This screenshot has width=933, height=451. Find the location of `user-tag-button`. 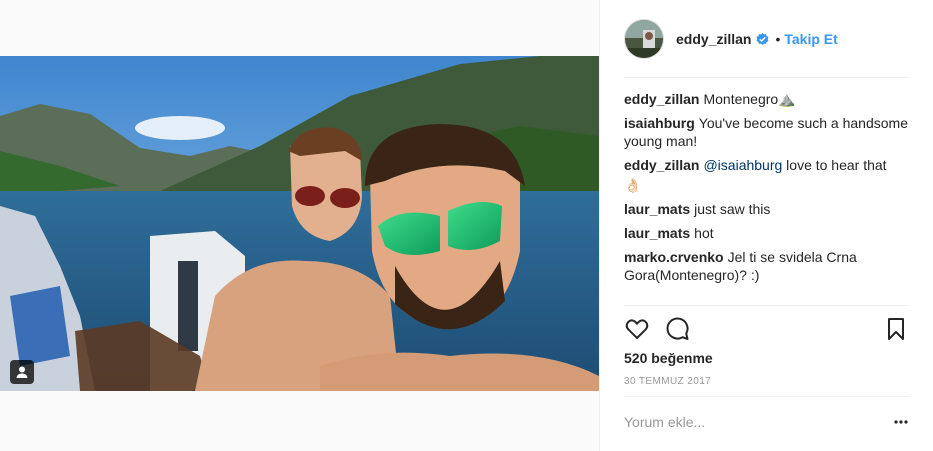

user-tag-button is located at coordinates (22, 372).